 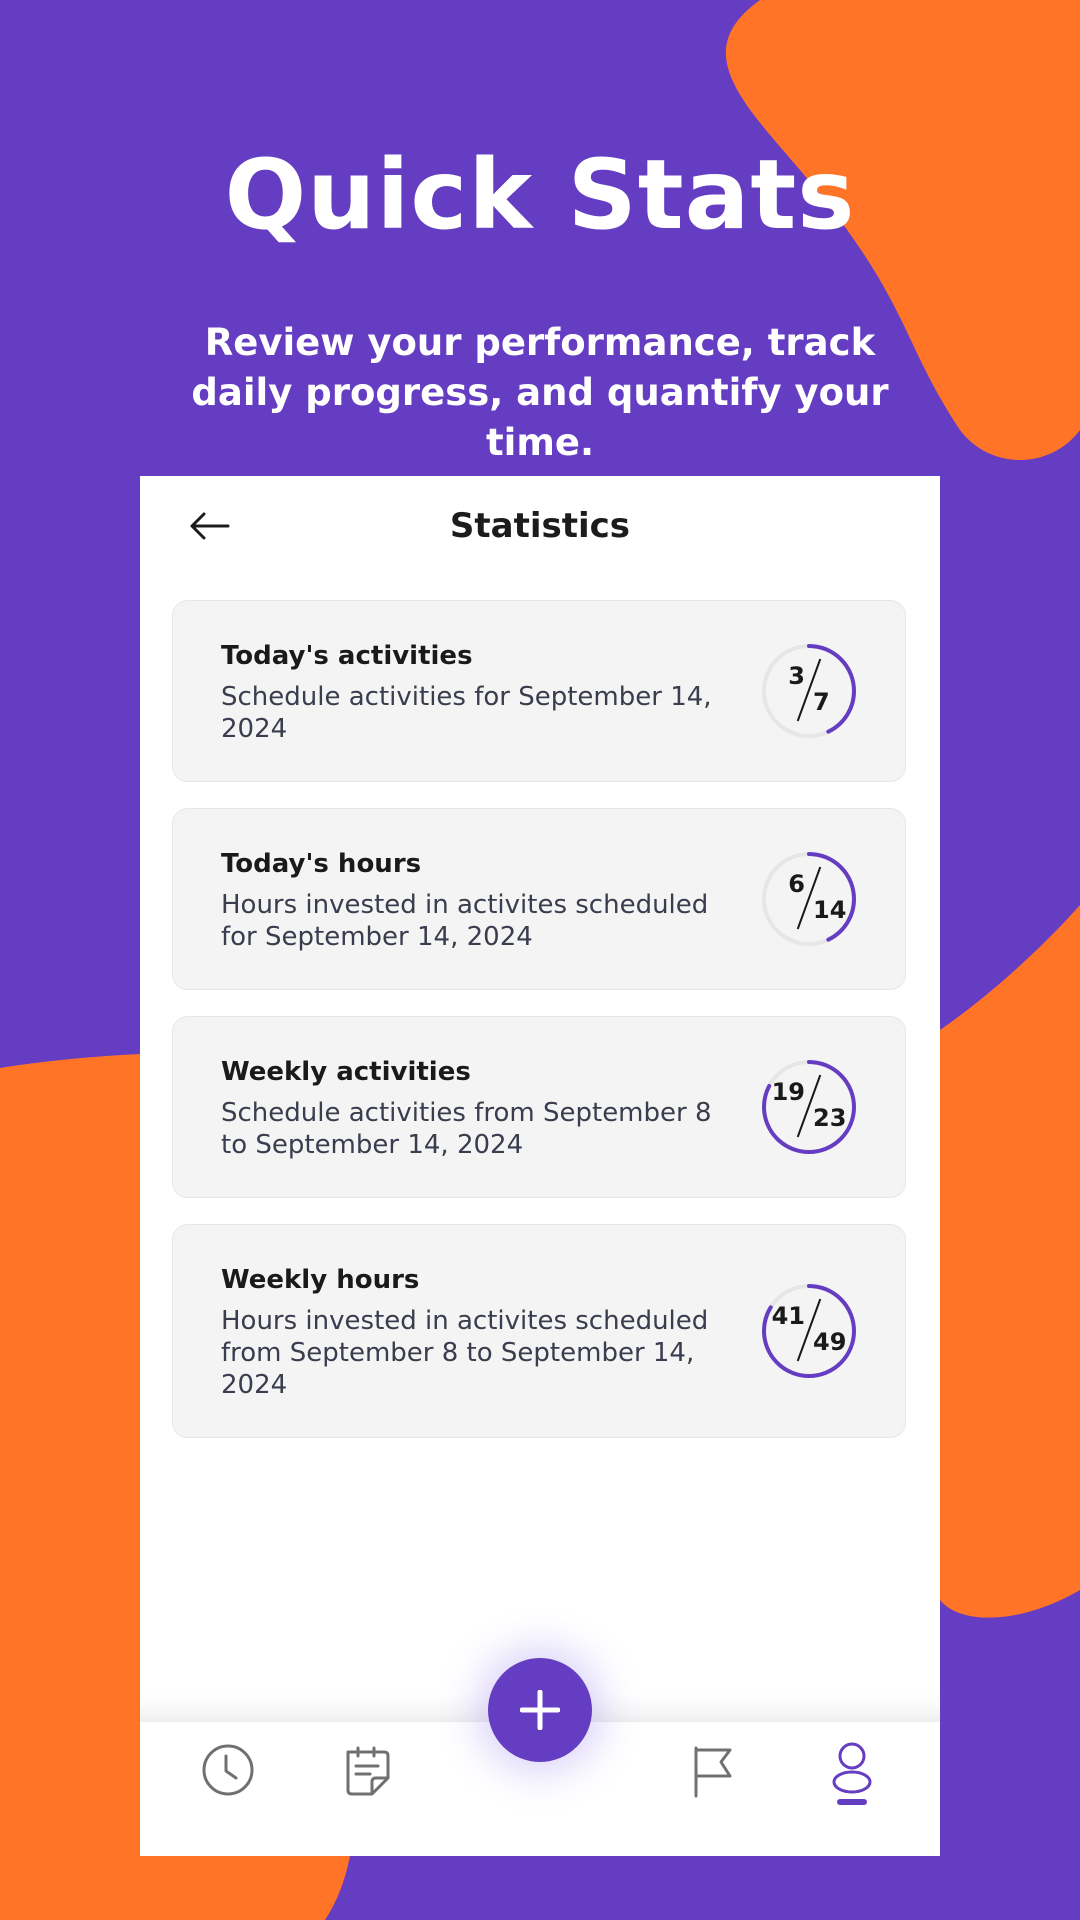 I want to click on nav-flag-button, so click(x=712, y=1770).